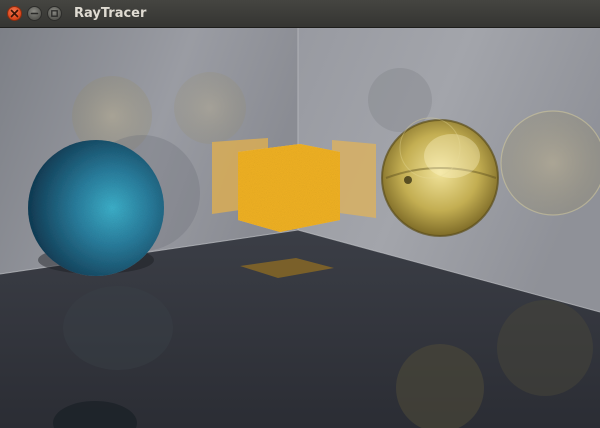  Describe the element at coordinates (300, 14) in the screenshot. I see `title-bar: RayTracer` at that location.